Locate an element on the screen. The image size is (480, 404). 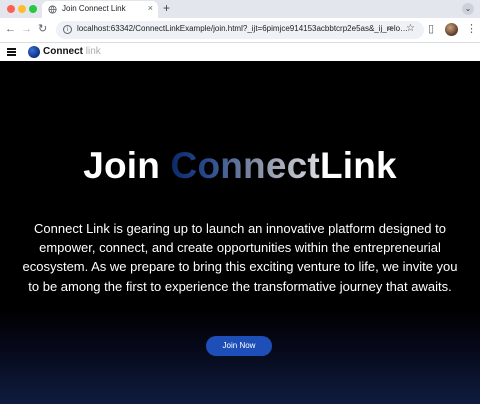
minimize-window-button is located at coordinates (22, 9).